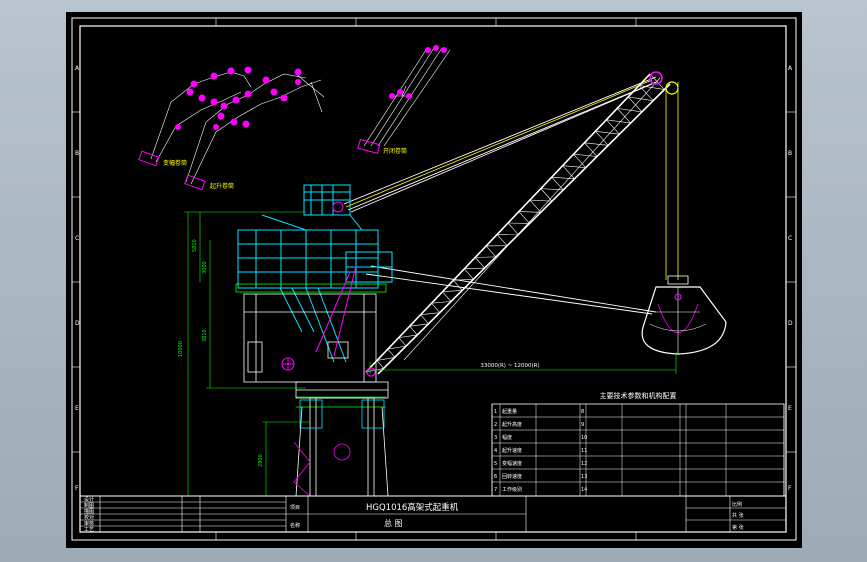  Describe the element at coordinates (738, 515) in the screenshot. I see `sheet-label: 共 张` at that location.